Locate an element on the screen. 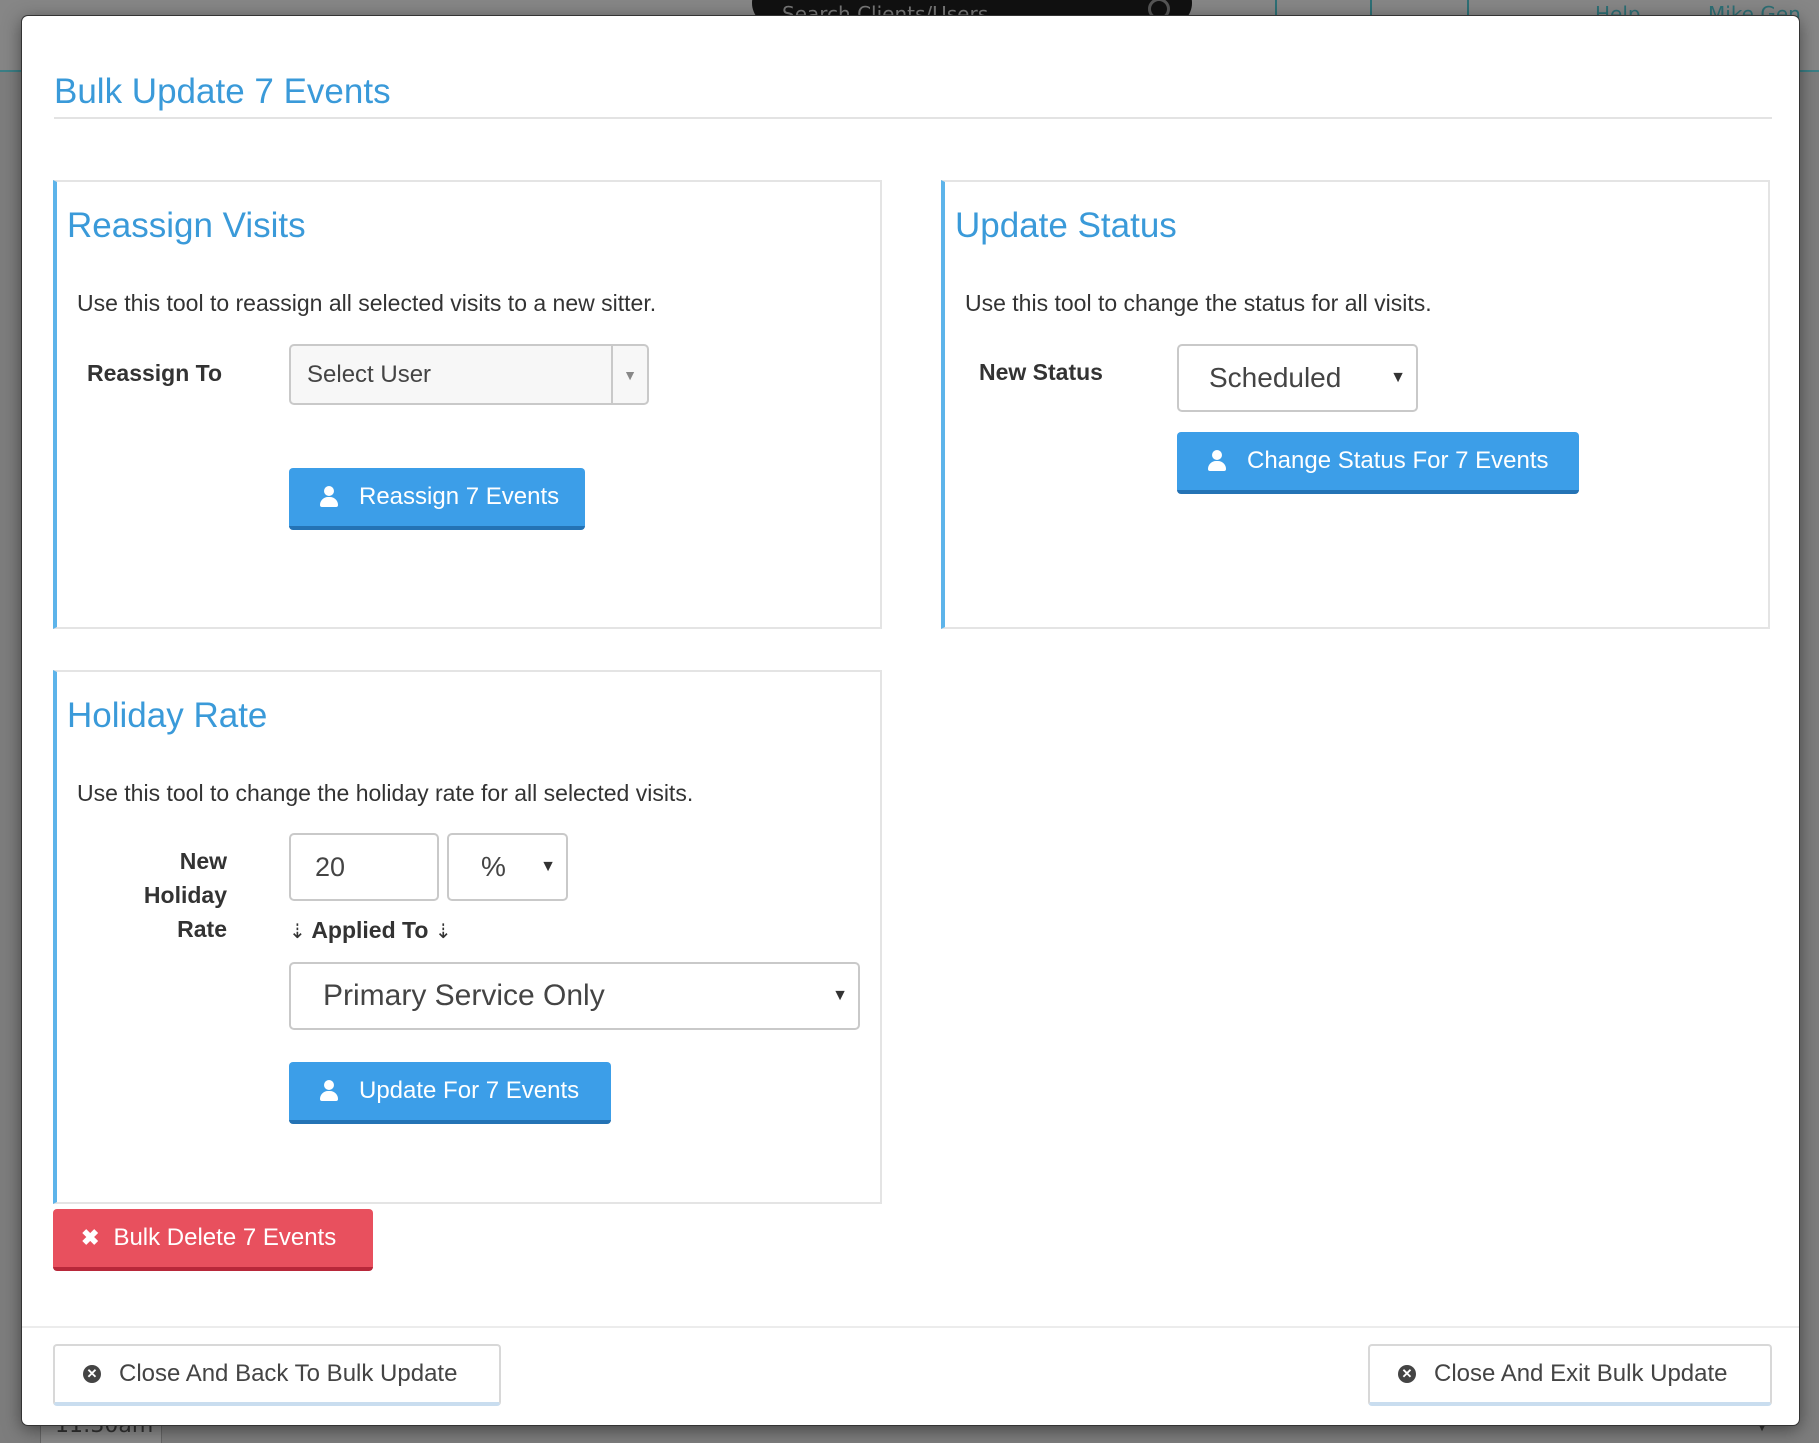 The width and height of the screenshot is (1819, 1443). rate-unit-value: % is located at coordinates (493, 866).